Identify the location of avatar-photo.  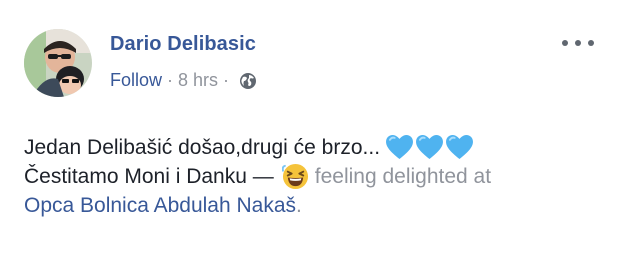
(58, 63).